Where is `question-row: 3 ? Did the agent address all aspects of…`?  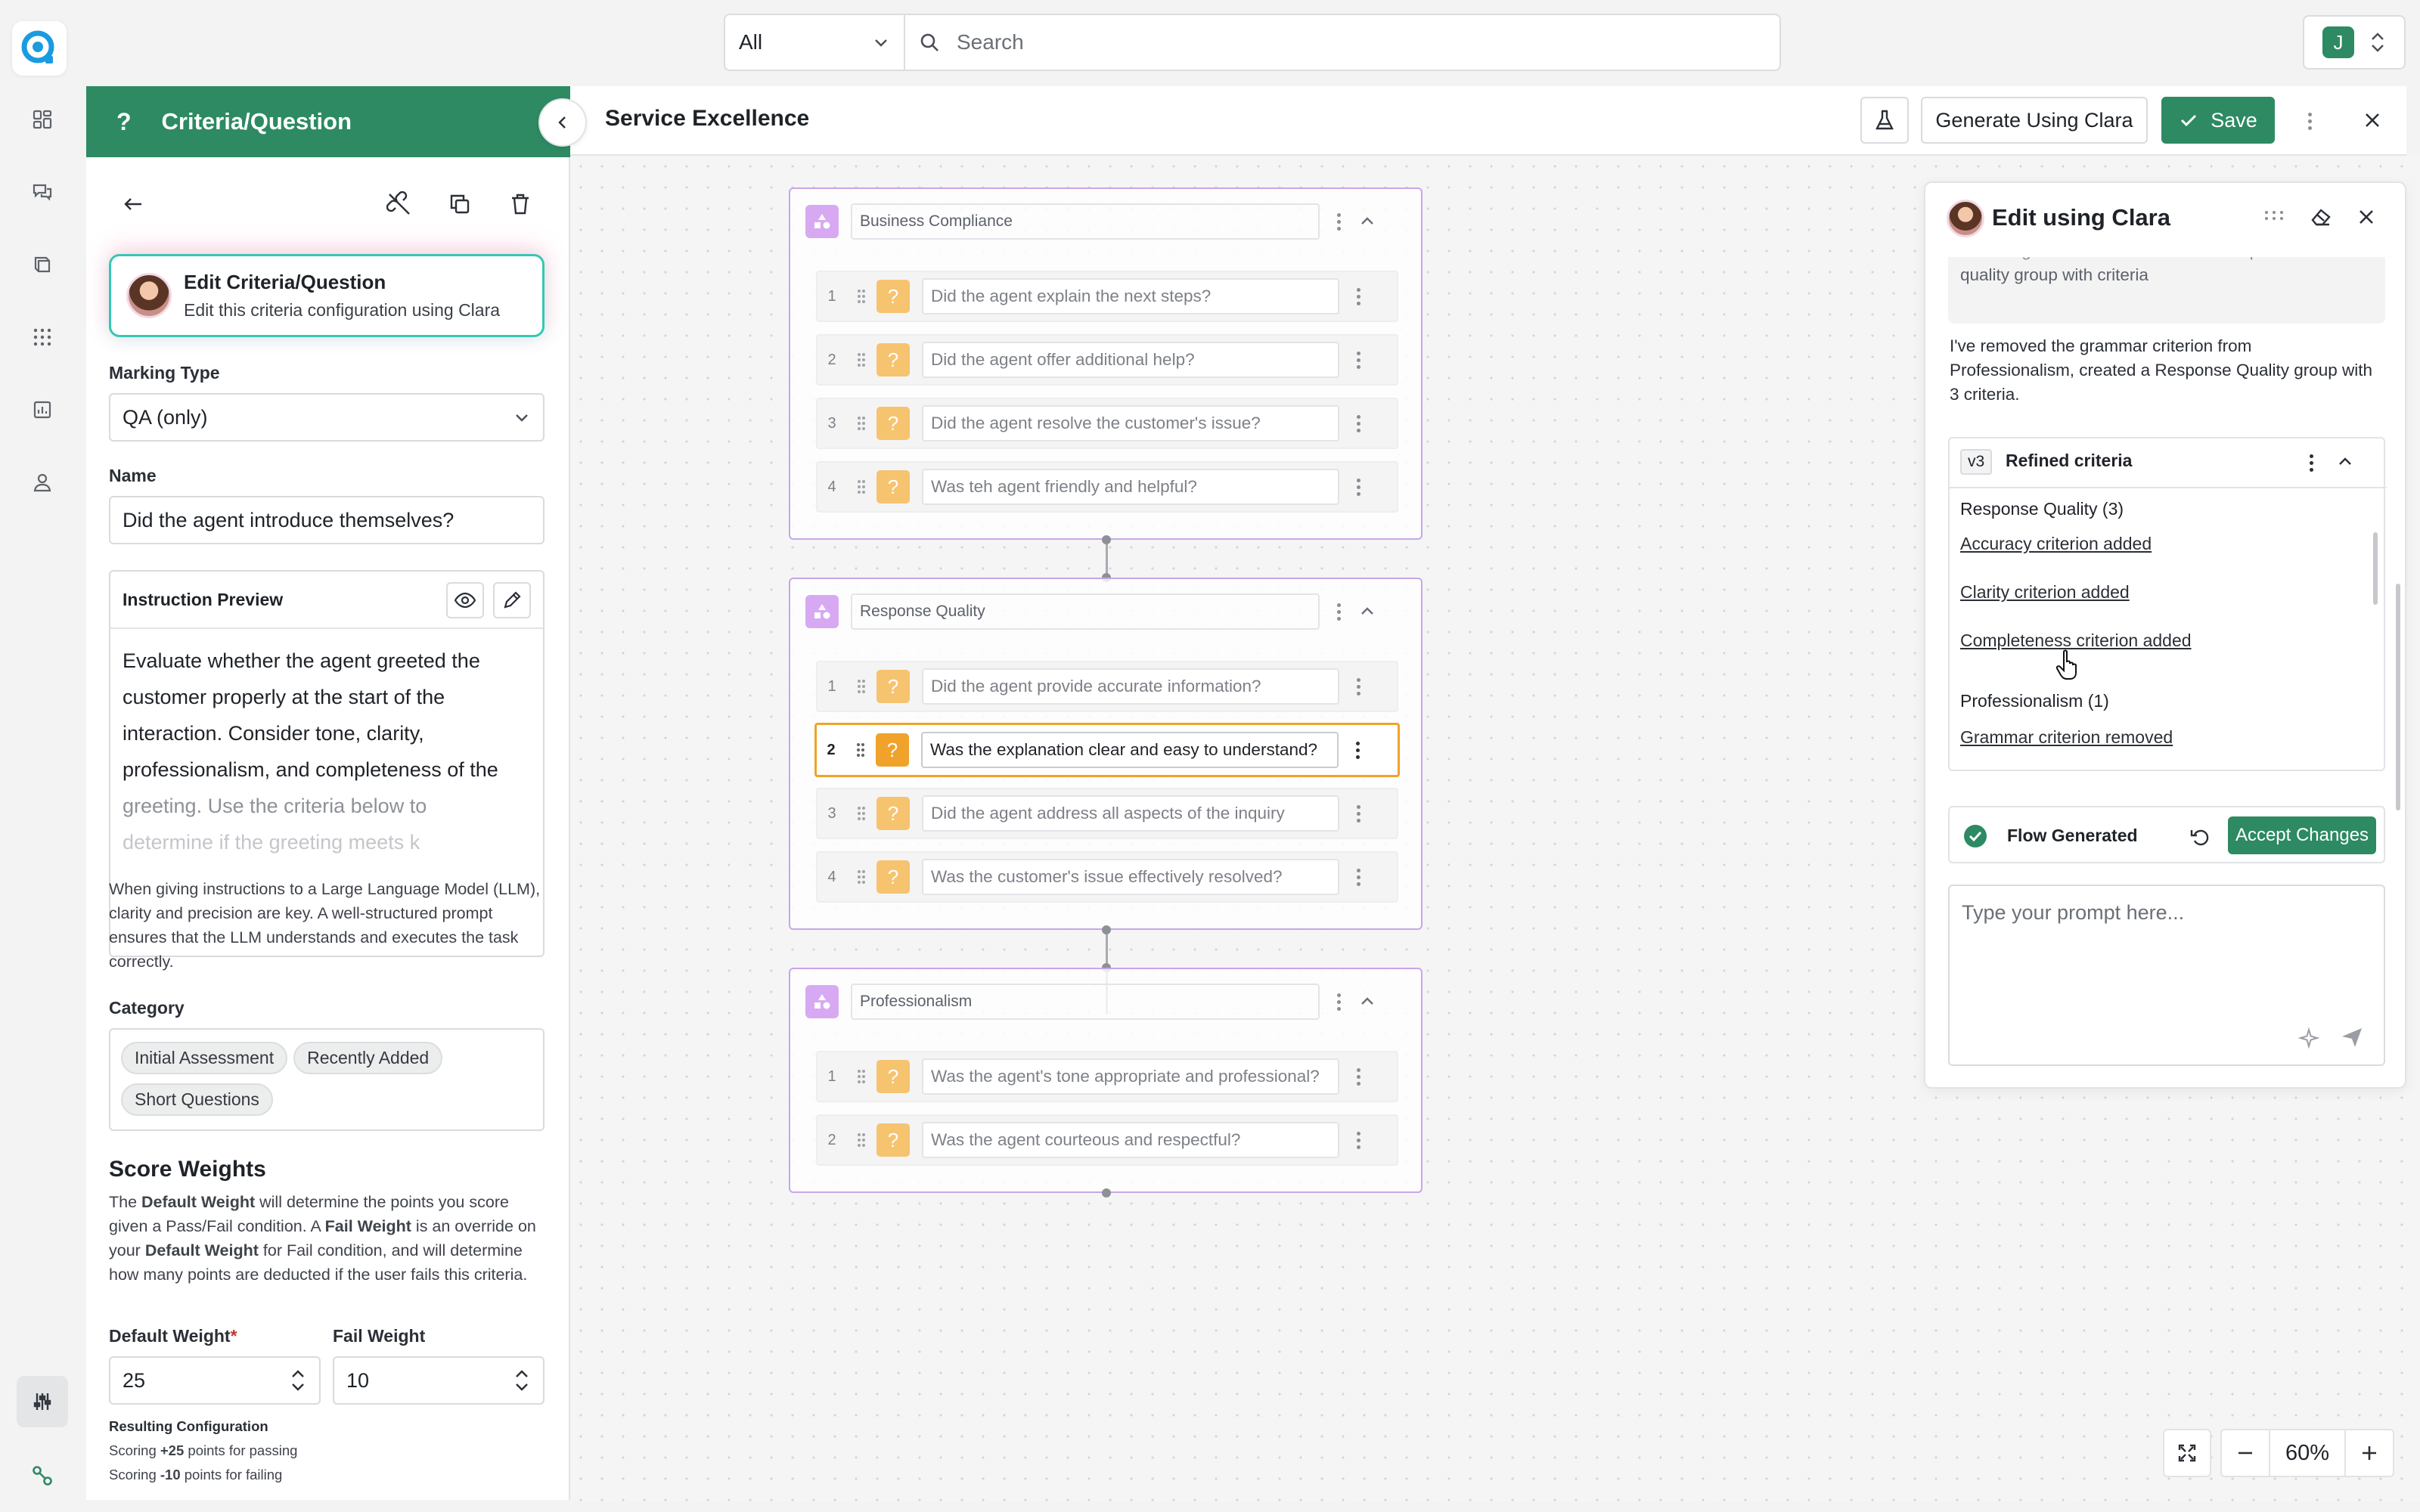
question-row: 3 ? Did the agent address all aspects of… is located at coordinates (1107, 813).